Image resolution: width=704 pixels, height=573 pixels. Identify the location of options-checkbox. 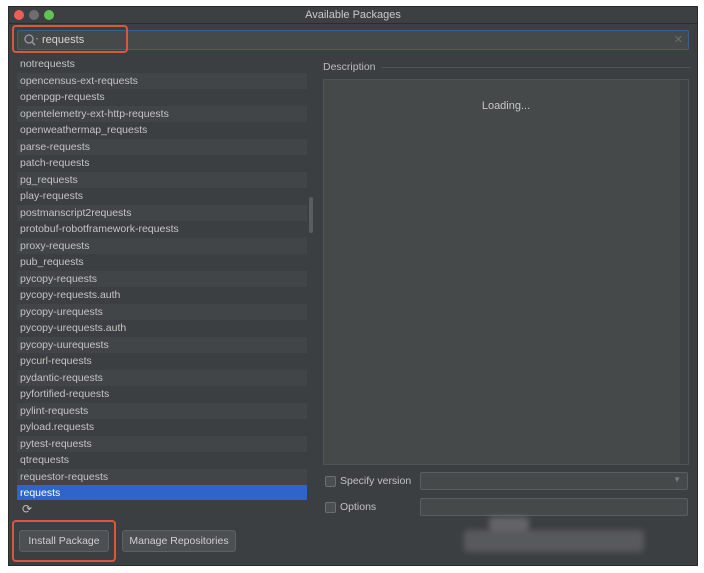
(330, 507).